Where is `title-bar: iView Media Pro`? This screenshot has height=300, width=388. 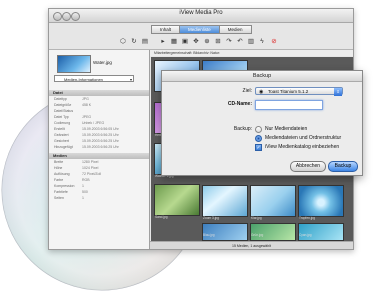 title-bar: iView Media Pro is located at coordinates (201, 16).